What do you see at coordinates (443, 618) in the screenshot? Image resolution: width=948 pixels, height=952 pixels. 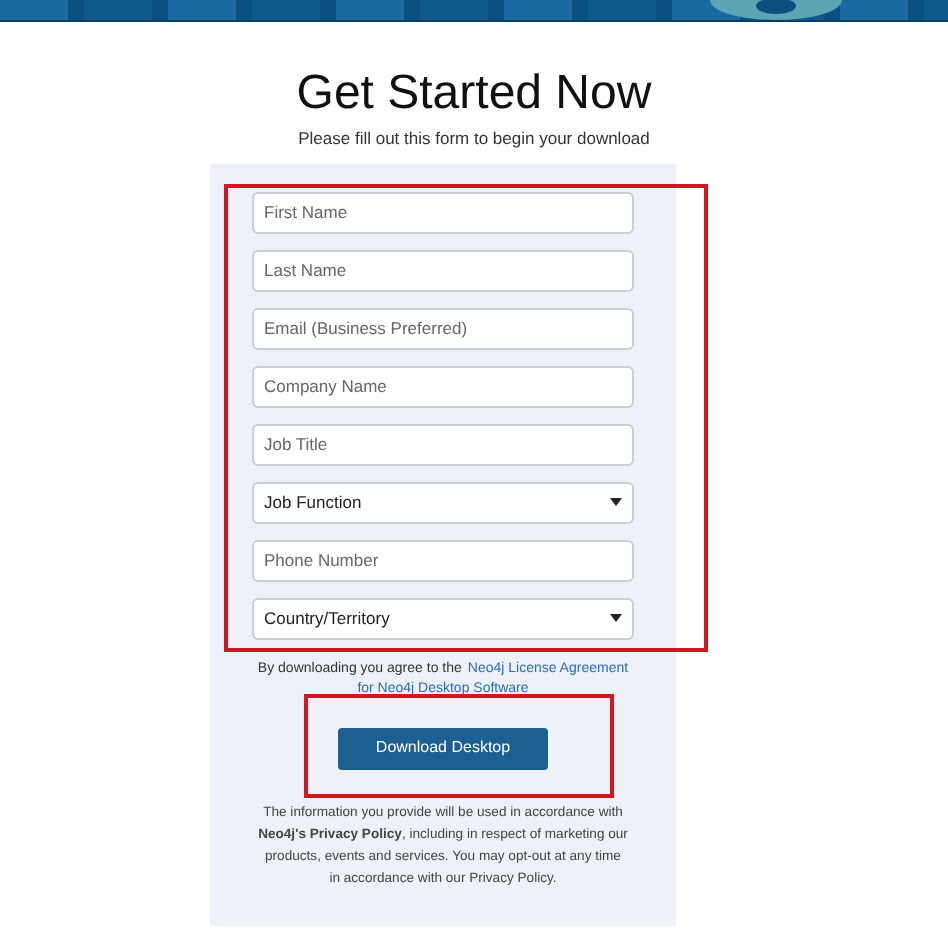 I see `dropdown: Country/Territory` at bounding box center [443, 618].